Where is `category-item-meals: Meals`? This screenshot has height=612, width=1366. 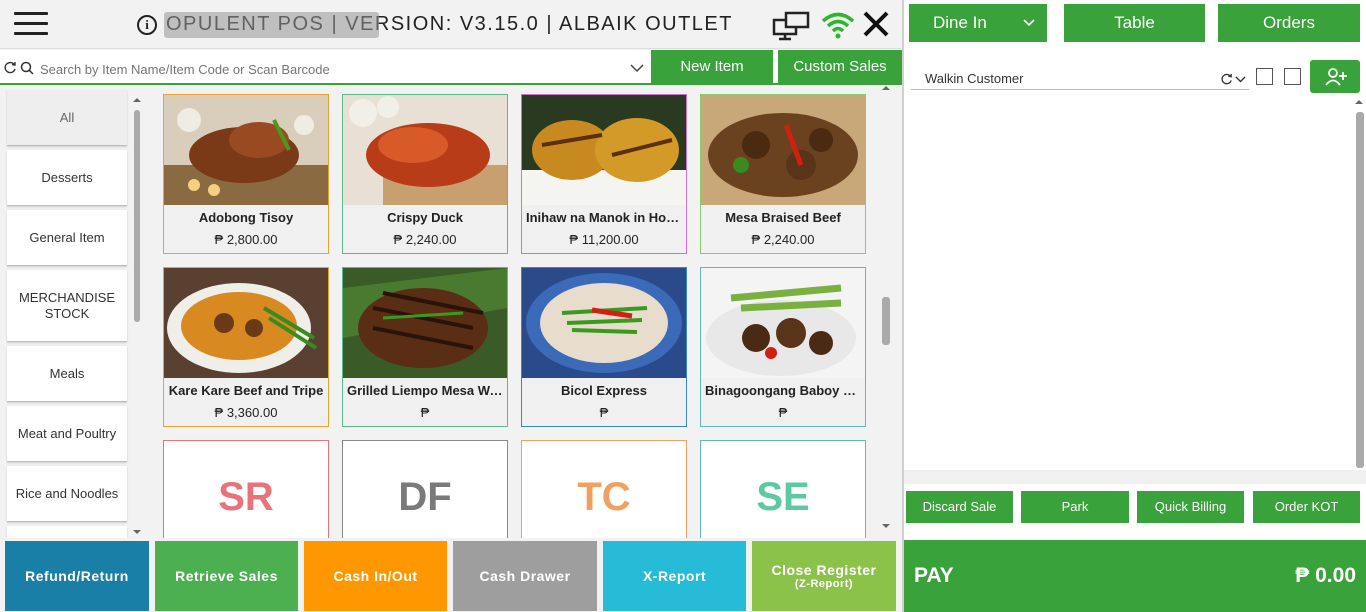
category-item-meals: Meals is located at coordinates (67, 374).